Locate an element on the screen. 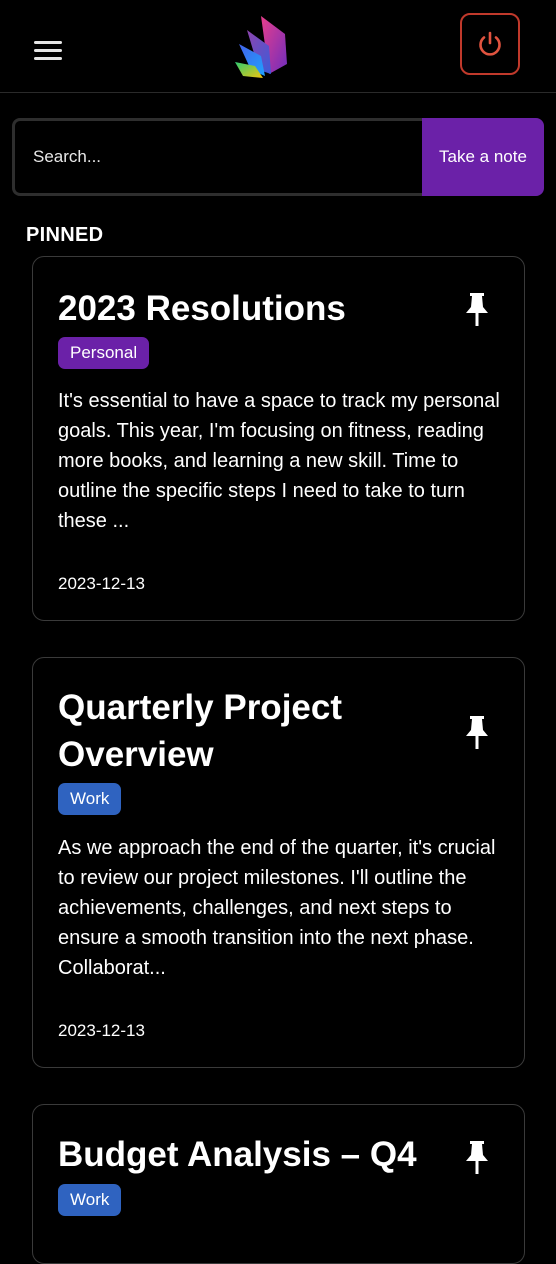 The image size is (556, 1264). note-card: Budget Analysis – Q4 Work is located at coordinates (278, 1184).